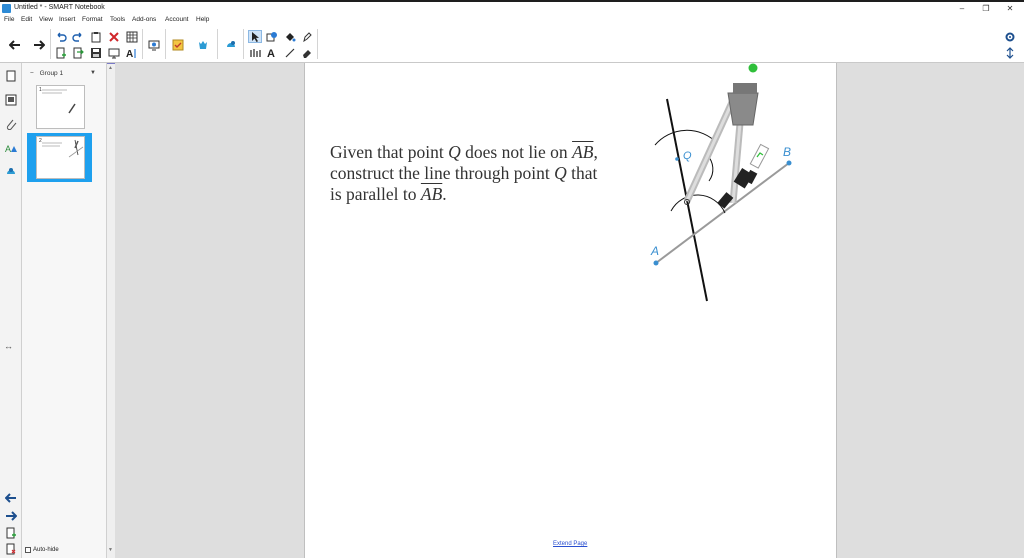 This screenshot has width=1024, height=558. What do you see at coordinates (92, 19) in the screenshot?
I see `menu-format: Format` at bounding box center [92, 19].